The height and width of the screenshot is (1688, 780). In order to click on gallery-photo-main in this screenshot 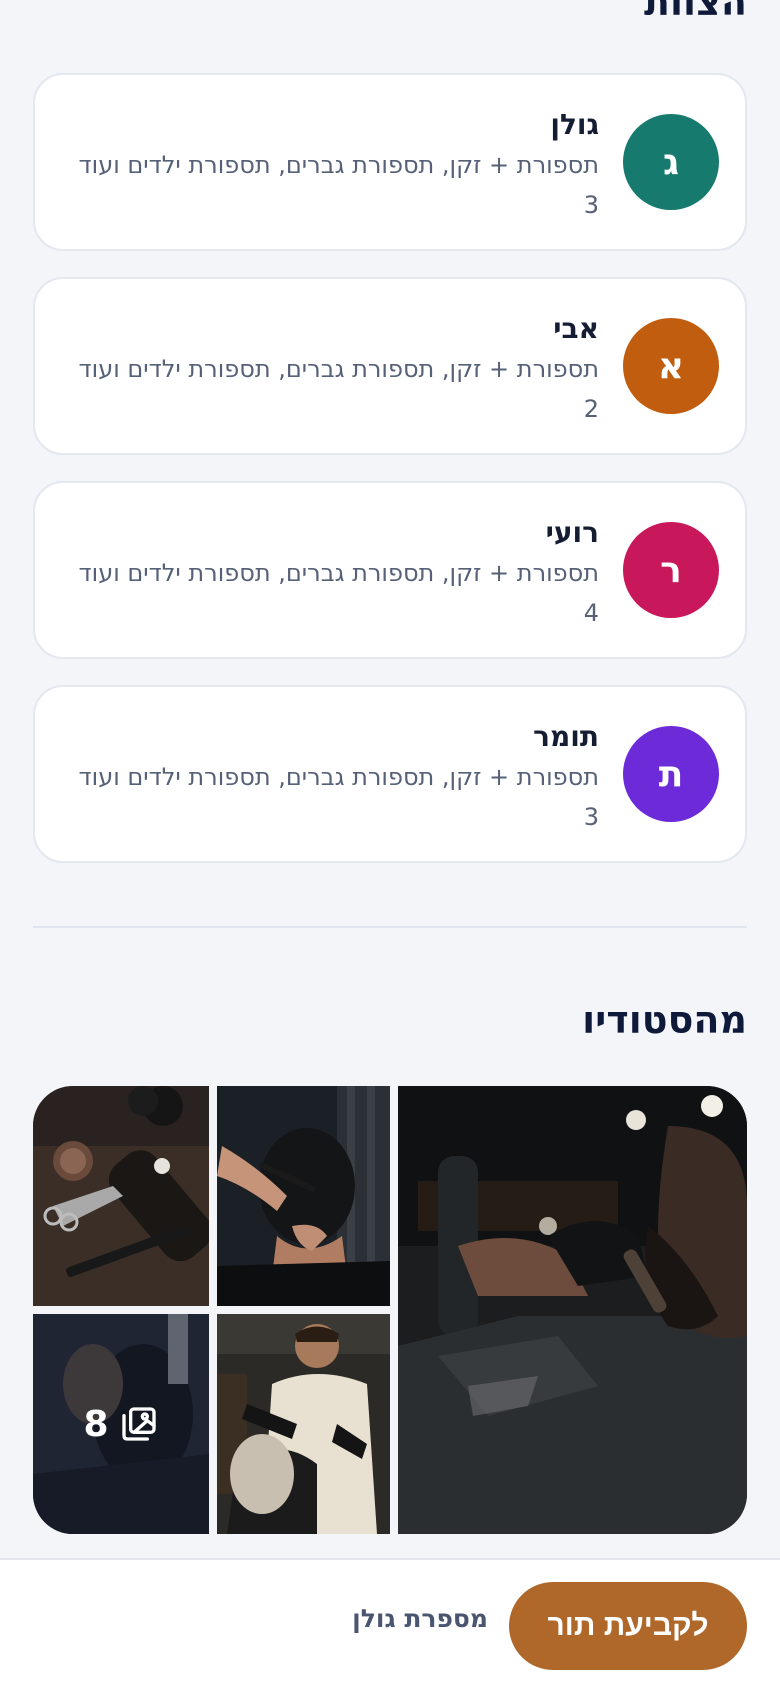, I will do `click(572, 1310)`.